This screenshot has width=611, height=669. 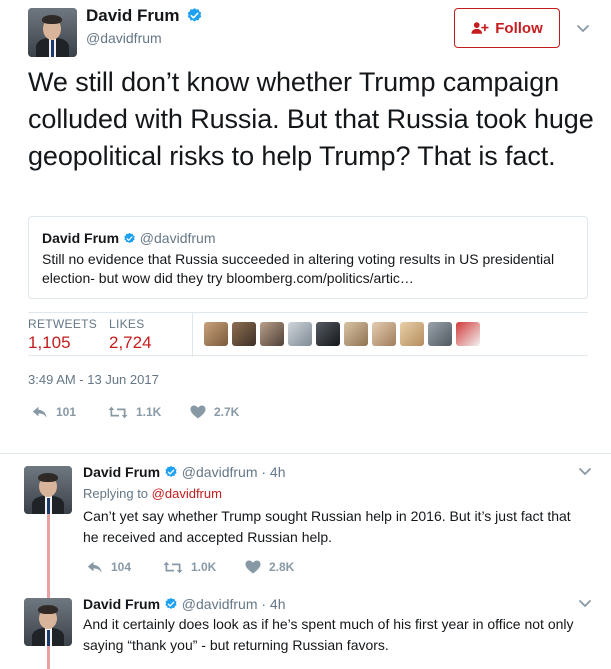 What do you see at coordinates (305, 453) in the screenshot?
I see `thread-divider` at bounding box center [305, 453].